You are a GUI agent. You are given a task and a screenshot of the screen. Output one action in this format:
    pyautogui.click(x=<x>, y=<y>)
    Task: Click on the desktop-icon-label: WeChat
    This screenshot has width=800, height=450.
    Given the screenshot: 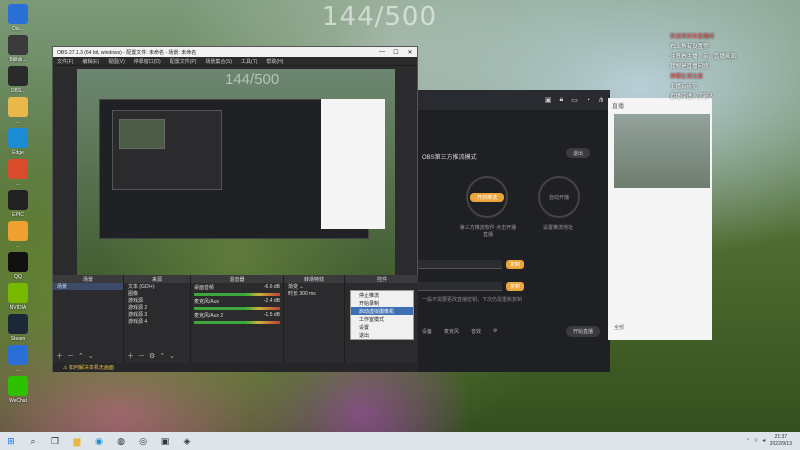 What is the action you would take?
    pyautogui.click(x=18, y=401)
    